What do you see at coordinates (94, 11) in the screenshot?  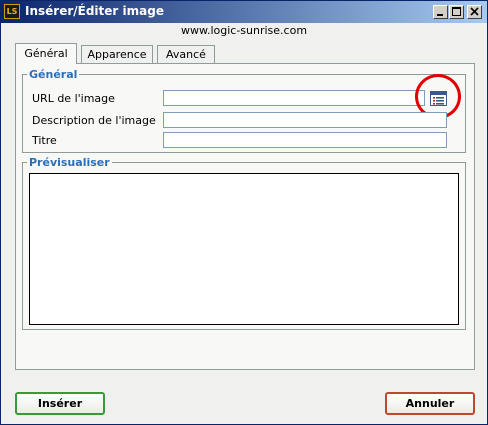 I see `window-title: Insérer/Éditer image` at bounding box center [94, 11].